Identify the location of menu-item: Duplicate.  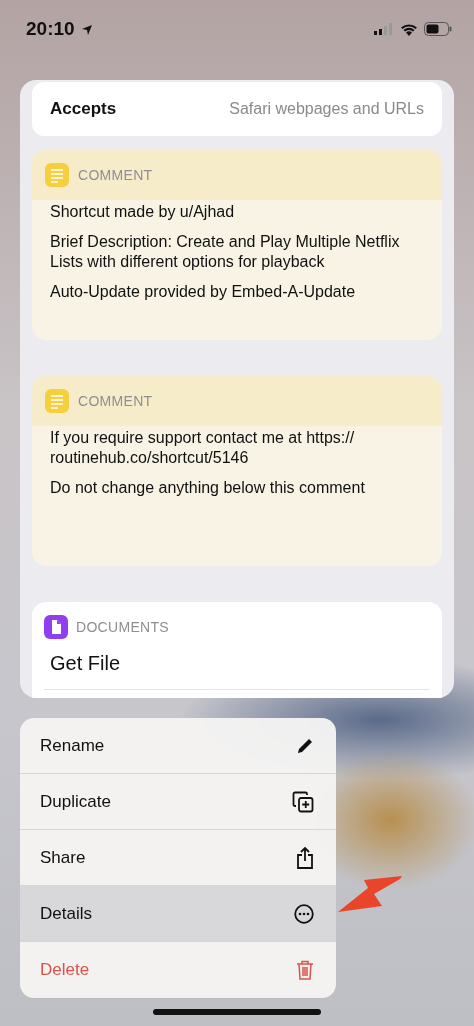
(178, 802).